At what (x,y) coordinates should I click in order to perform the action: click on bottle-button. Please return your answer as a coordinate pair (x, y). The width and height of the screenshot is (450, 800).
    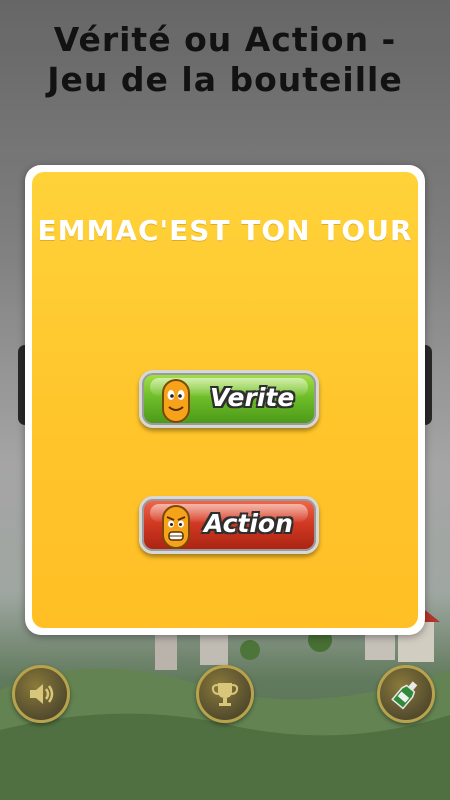
    Looking at the image, I should click on (406, 694).